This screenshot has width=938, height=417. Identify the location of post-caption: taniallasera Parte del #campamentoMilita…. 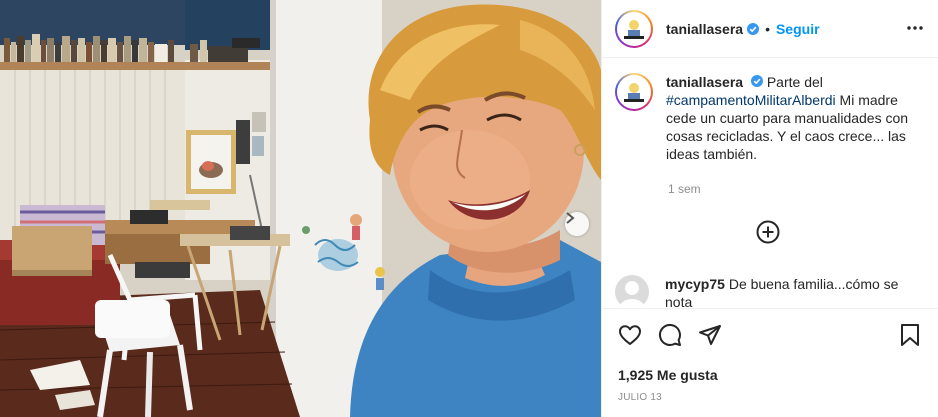
(770, 118).